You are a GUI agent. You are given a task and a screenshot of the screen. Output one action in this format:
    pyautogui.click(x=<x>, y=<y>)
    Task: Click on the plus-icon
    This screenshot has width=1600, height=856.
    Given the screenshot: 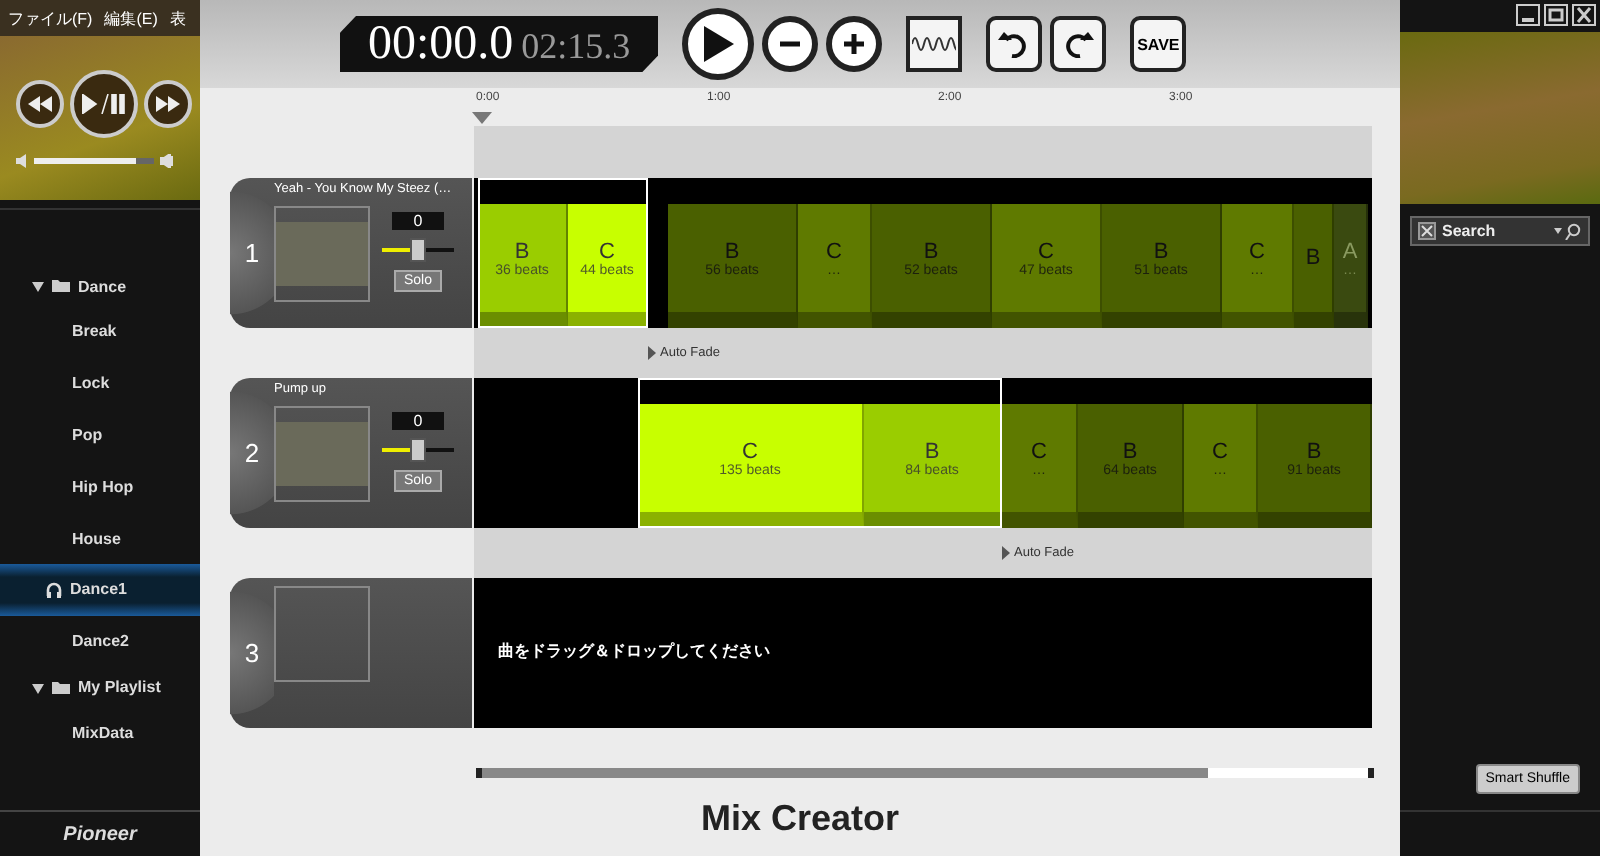 What is the action you would take?
    pyautogui.click(x=854, y=44)
    